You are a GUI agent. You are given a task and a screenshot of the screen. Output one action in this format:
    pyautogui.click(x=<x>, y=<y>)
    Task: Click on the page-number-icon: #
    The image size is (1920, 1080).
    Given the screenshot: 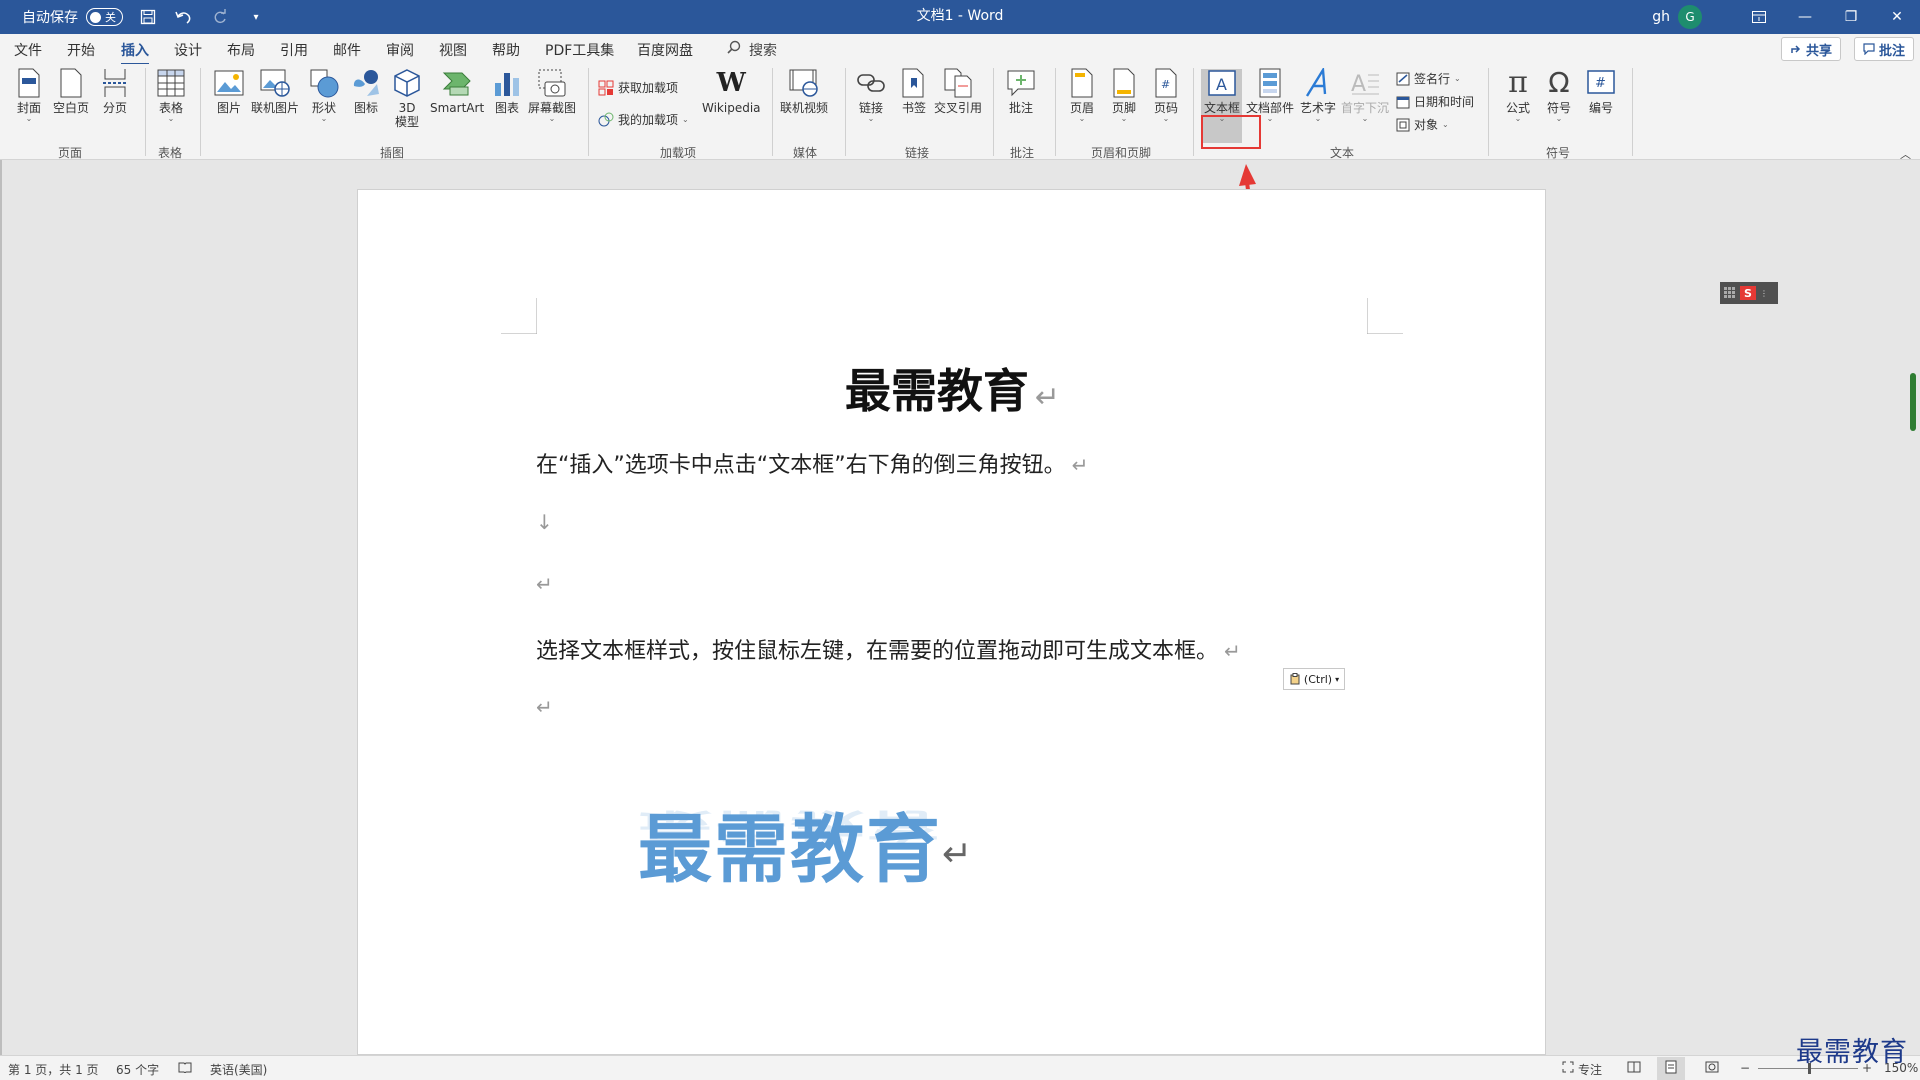 What is the action you would take?
    pyautogui.click(x=1166, y=83)
    